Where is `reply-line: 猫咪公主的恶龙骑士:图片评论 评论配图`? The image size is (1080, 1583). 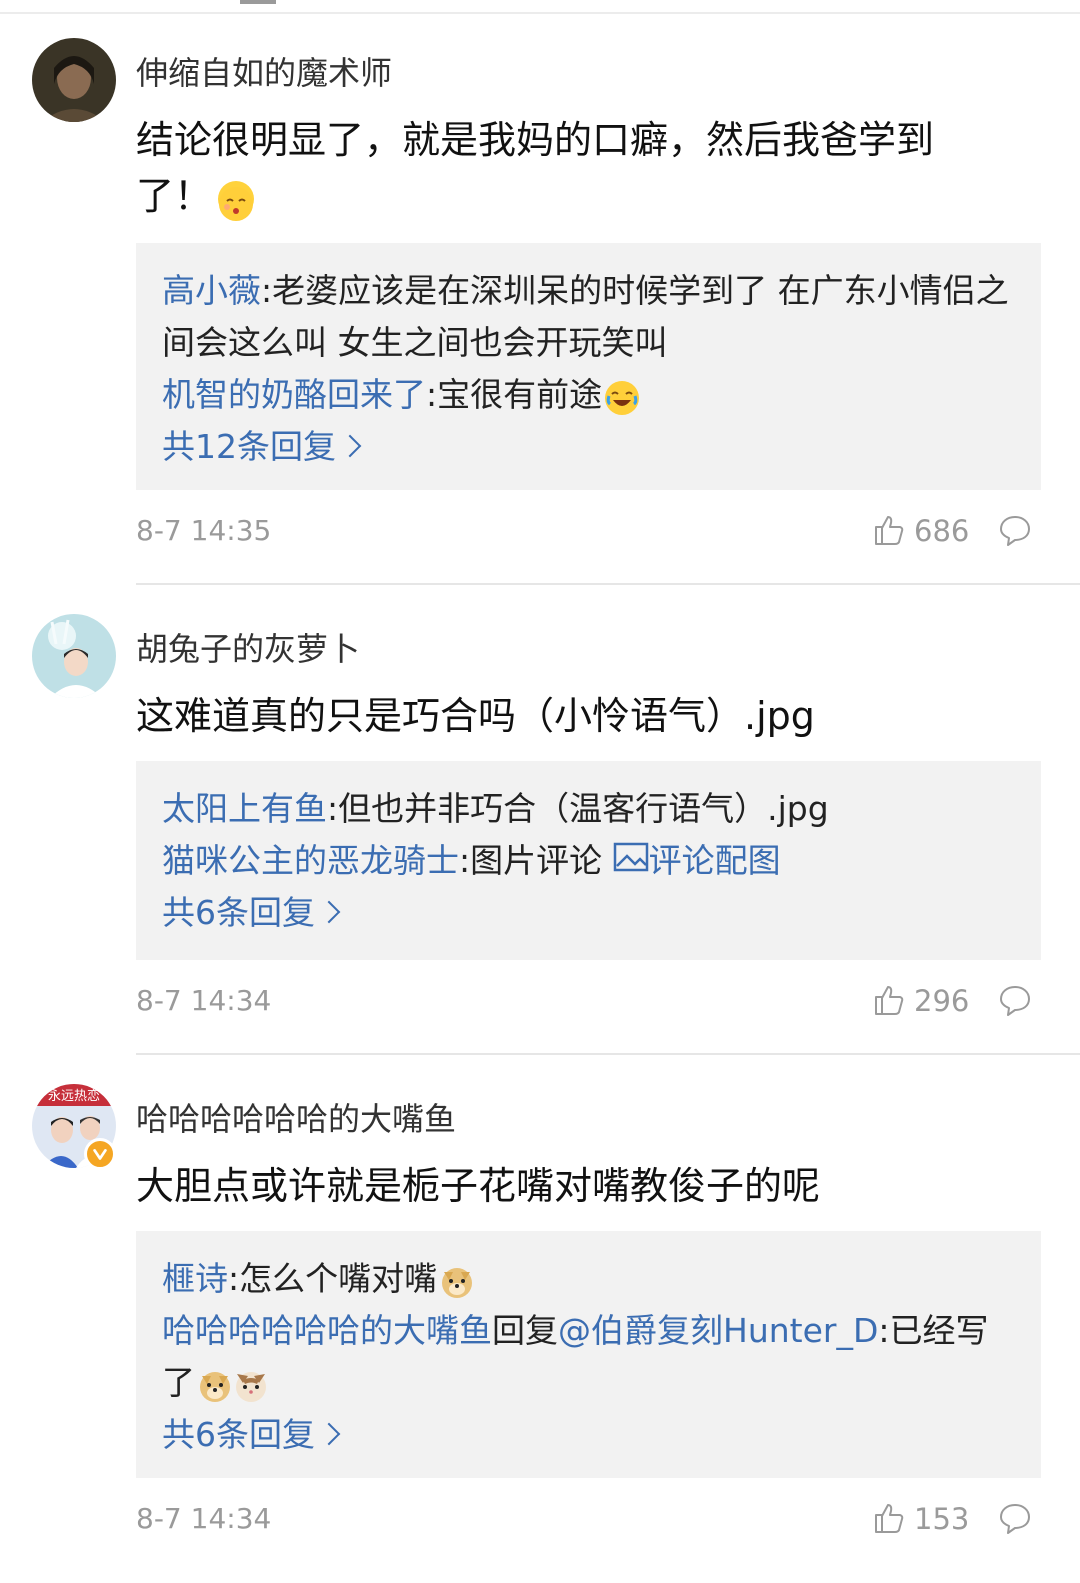
reply-line: 猫咪公主的恶龙骑士:图片评论 评论配图 is located at coordinates (471, 860).